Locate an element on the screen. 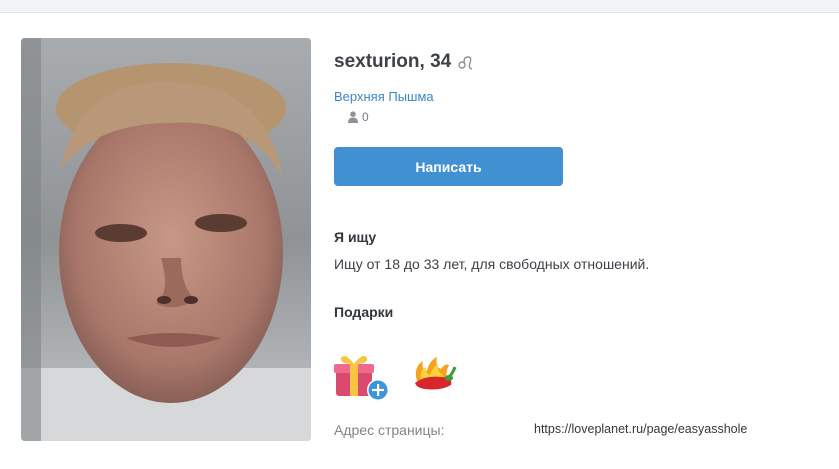 This screenshot has width=839, height=469. followers-count: 0 is located at coordinates (358, 117).